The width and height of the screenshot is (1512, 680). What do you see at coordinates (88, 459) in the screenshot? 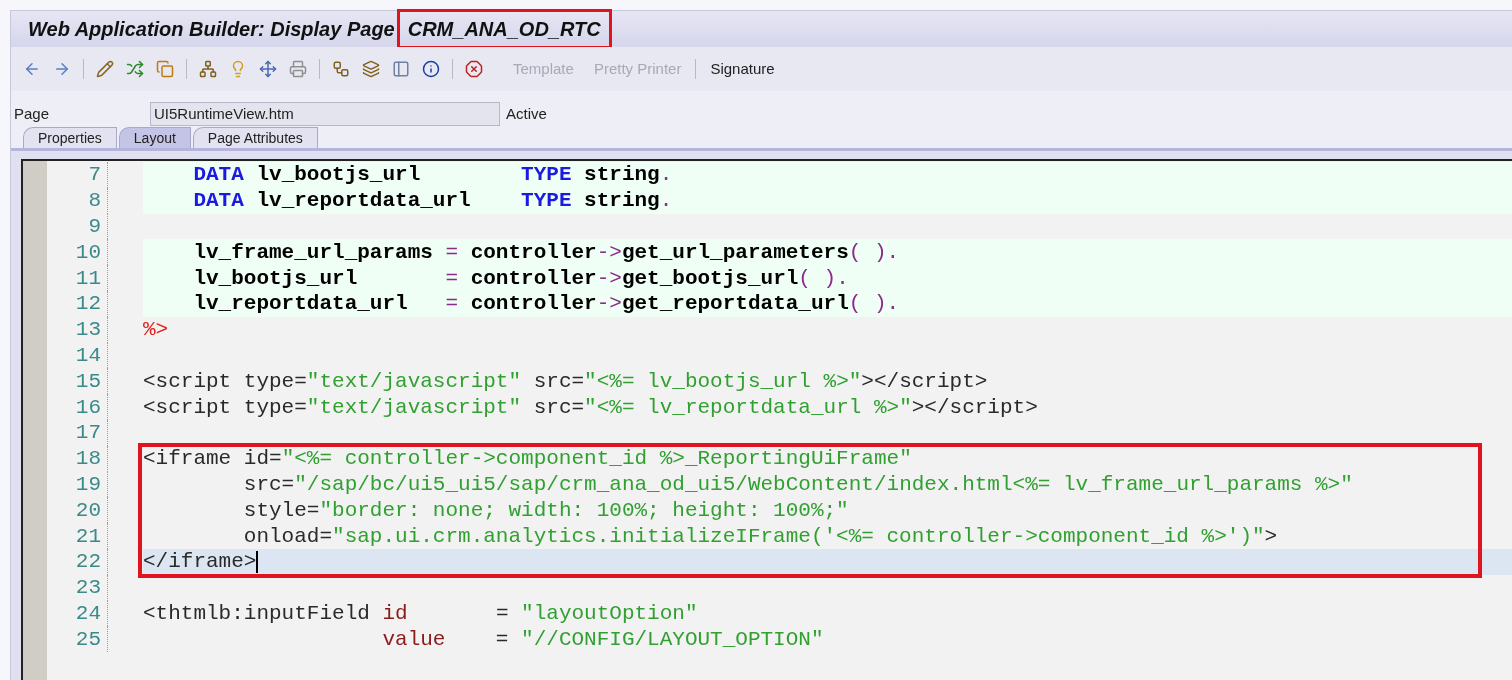
I see `line-number: 18` at bounding box center [88, 459].